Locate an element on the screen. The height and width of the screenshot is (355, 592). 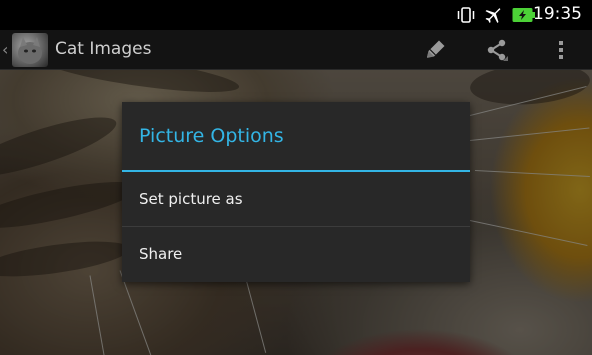
app-icon is located at coordinates (30, 50).